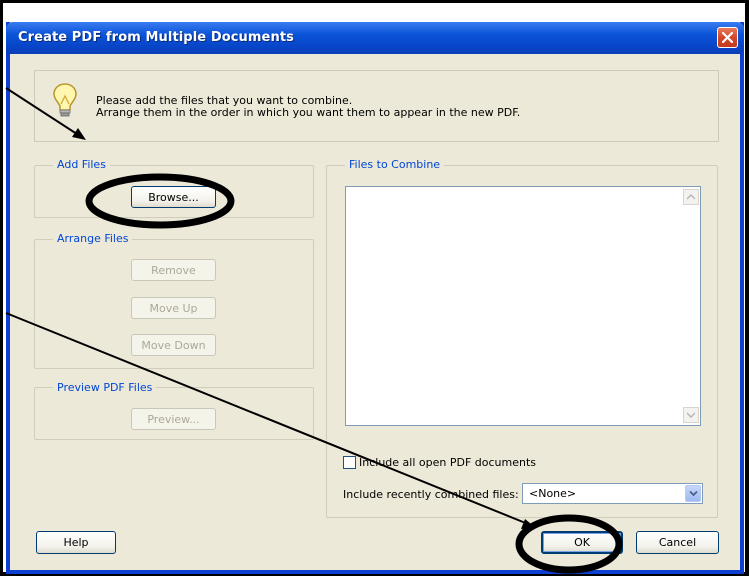  I want to click on annotation-arrow-browse, so click(43, 112).